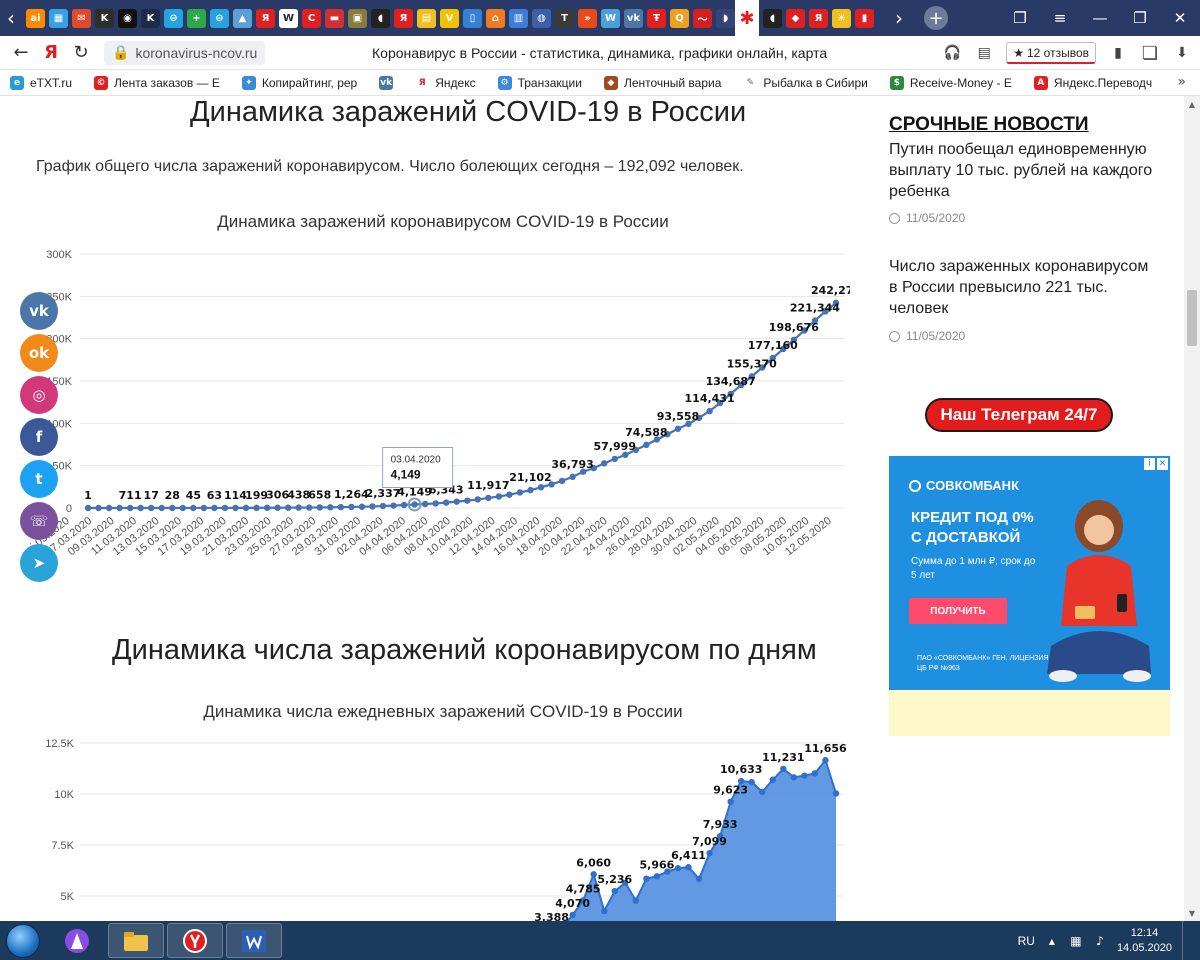  Describe the element at coordinates (219, 18) in the screenshot. I see `minus-tab-icon: ⊖` at that location.